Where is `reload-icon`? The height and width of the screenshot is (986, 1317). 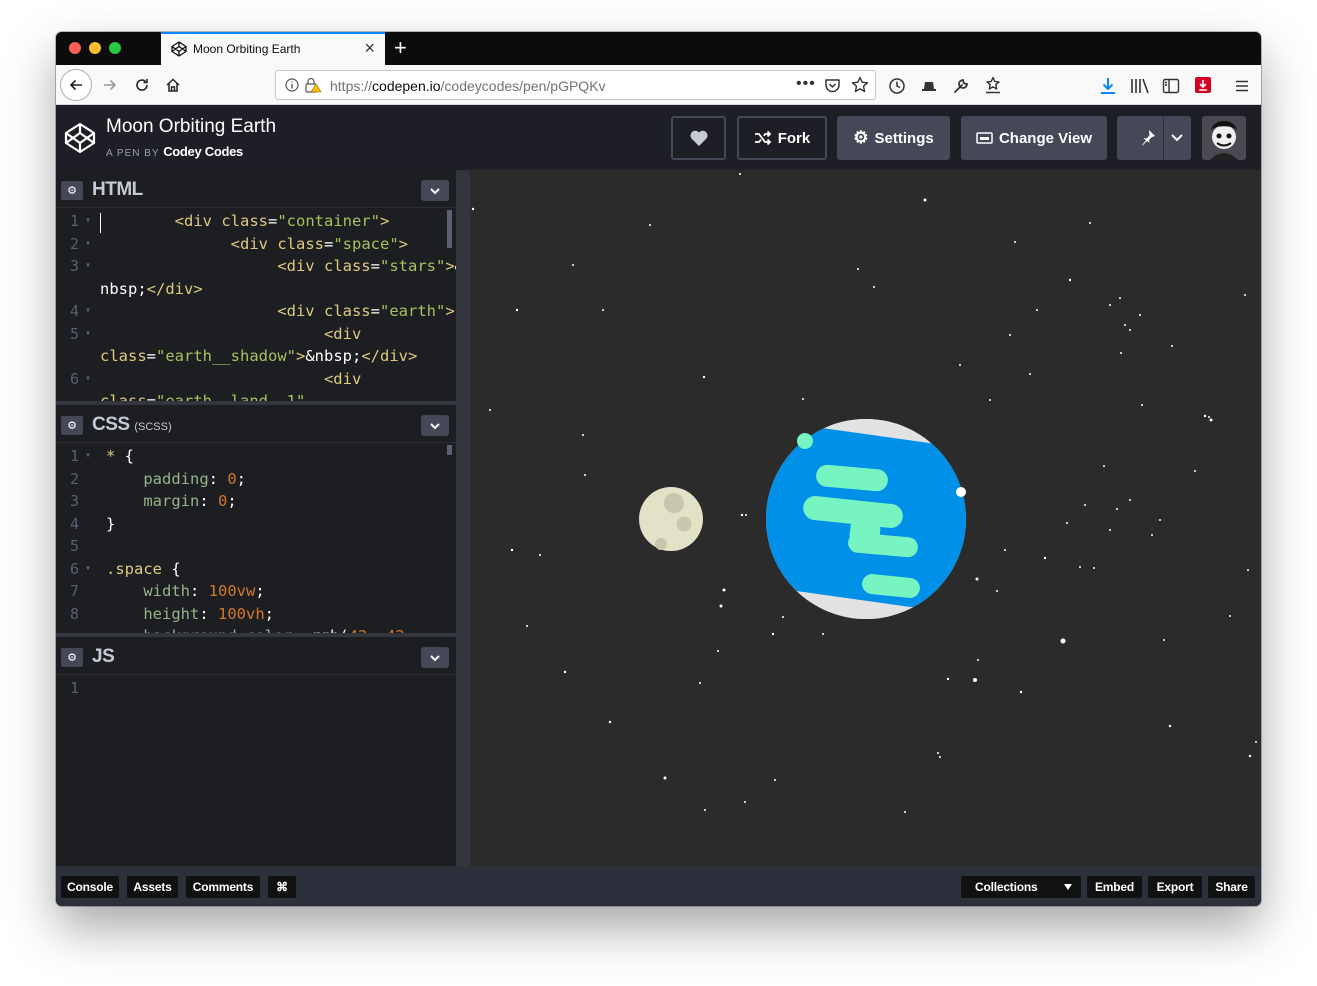
reload-icon is located at coordinates (142, 85).